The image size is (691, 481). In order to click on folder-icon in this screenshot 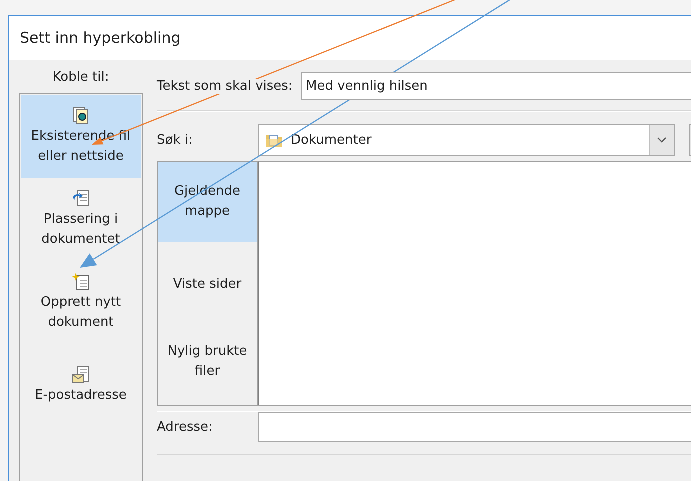, I will do `click(274, 140)`.